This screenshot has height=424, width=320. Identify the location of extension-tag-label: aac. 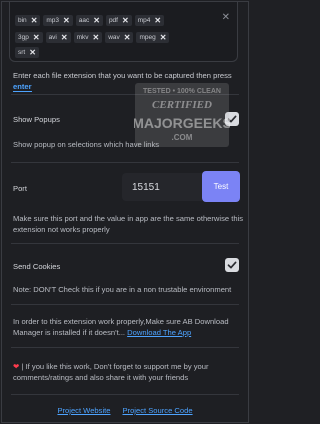
(84, 20).